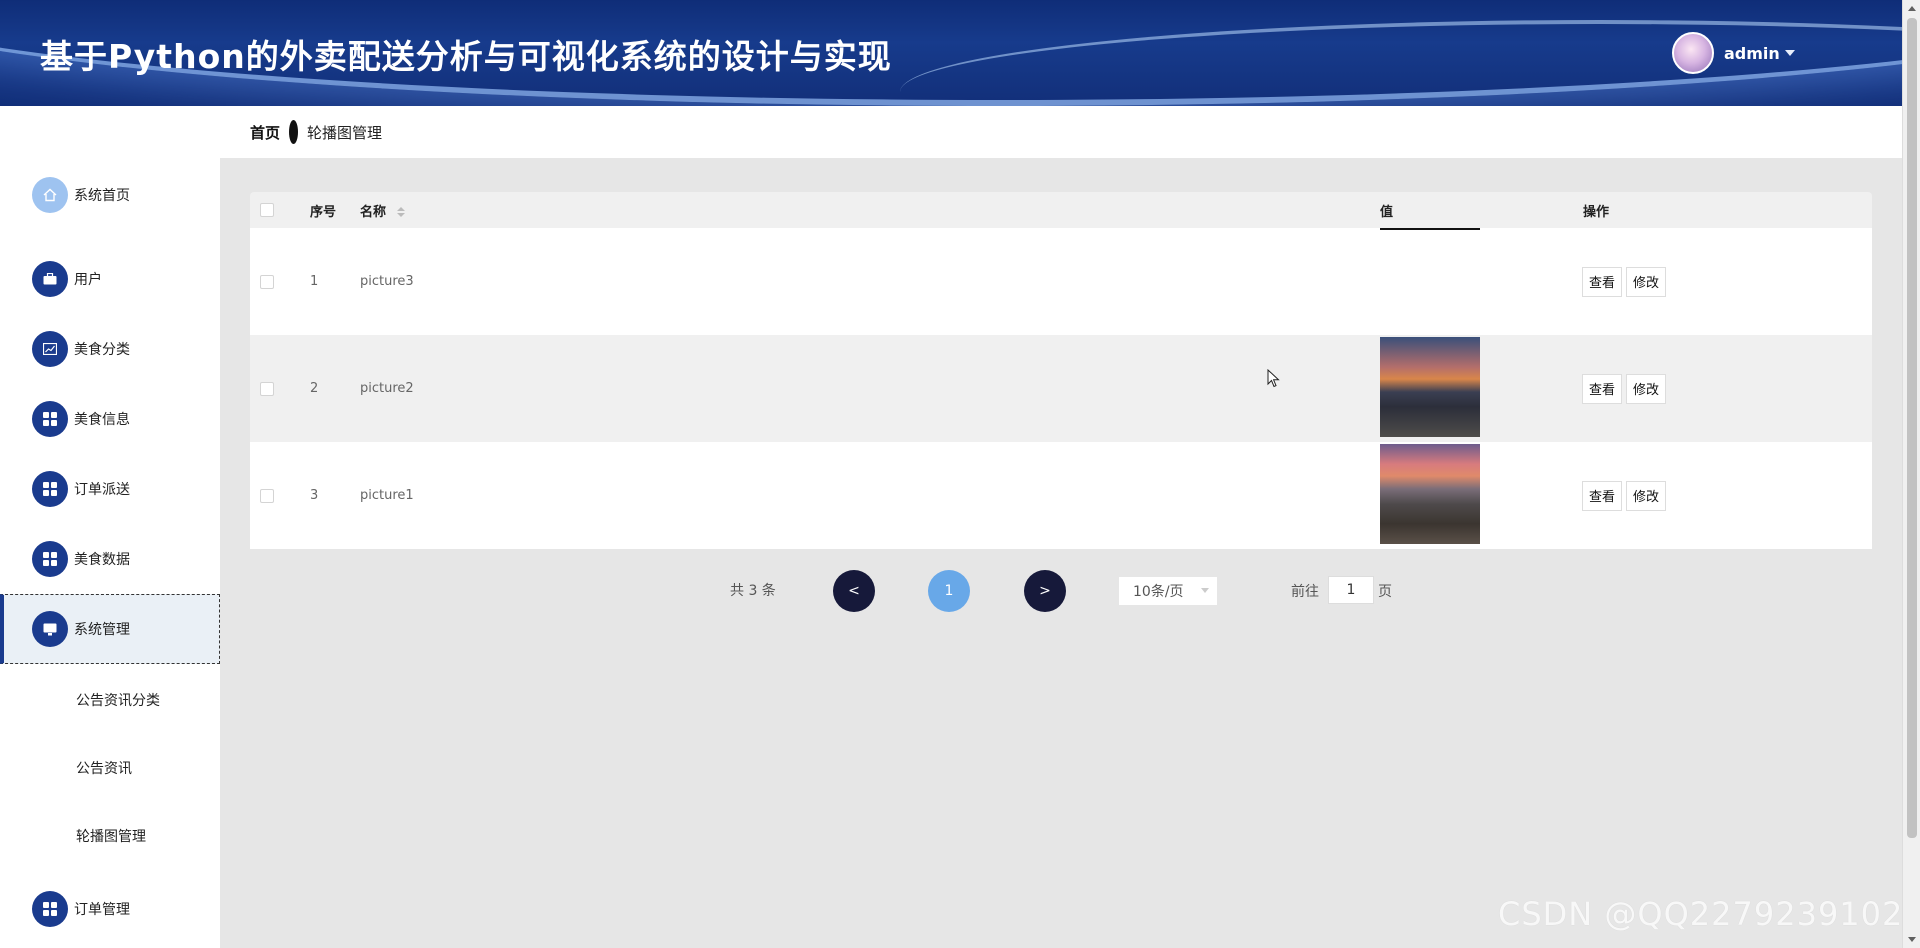 The height and width of the screenshot is (948, 1920). I want to click on header-value: 值, so click(1387, 212).